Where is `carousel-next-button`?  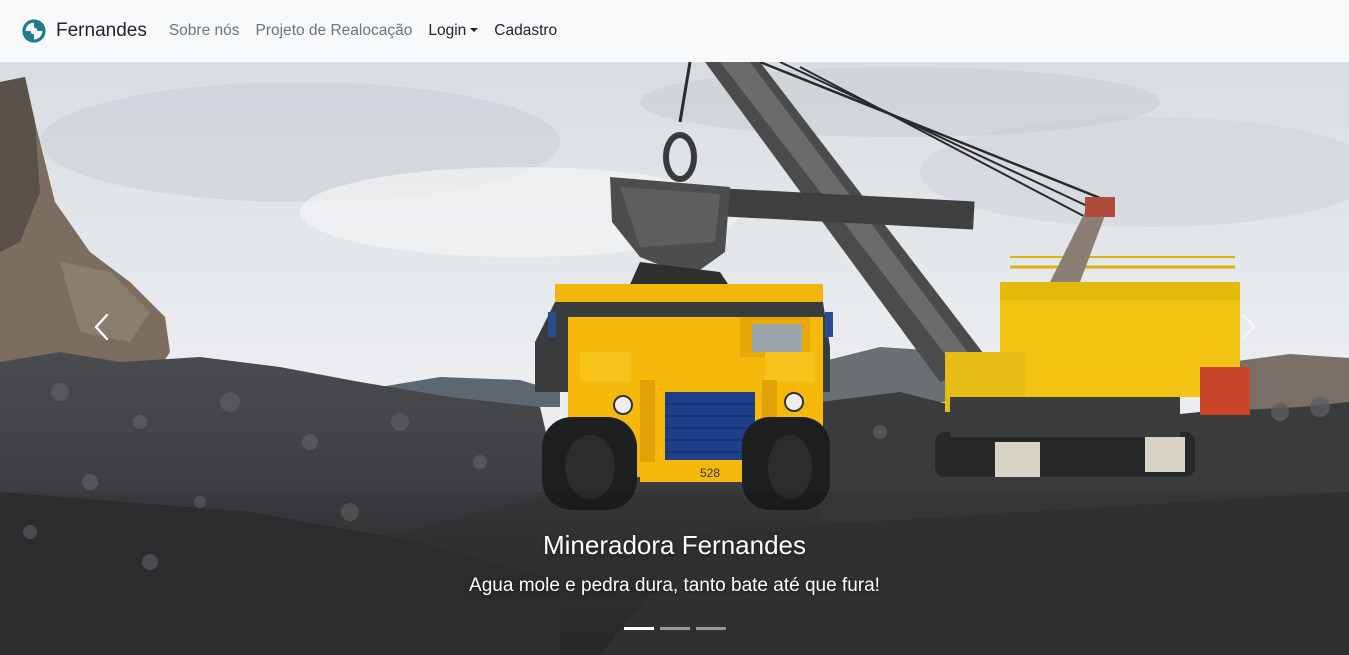 carousel-next-button is located at coordinates (1248, 327).